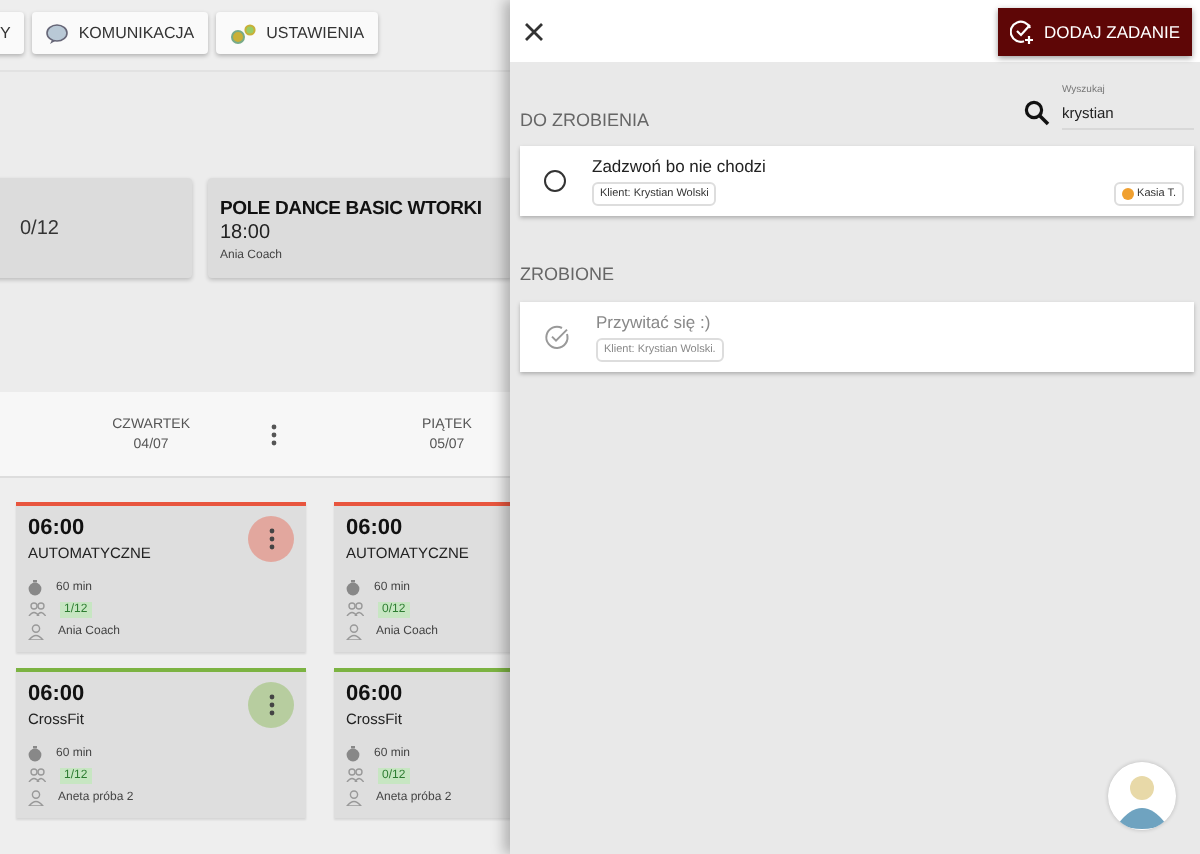 The image size is (1200, 854). Describe the element at coordinates (679, 166) in the screenshot. I see `task-title: Zadzwoń bo nie chodzi` at that location.